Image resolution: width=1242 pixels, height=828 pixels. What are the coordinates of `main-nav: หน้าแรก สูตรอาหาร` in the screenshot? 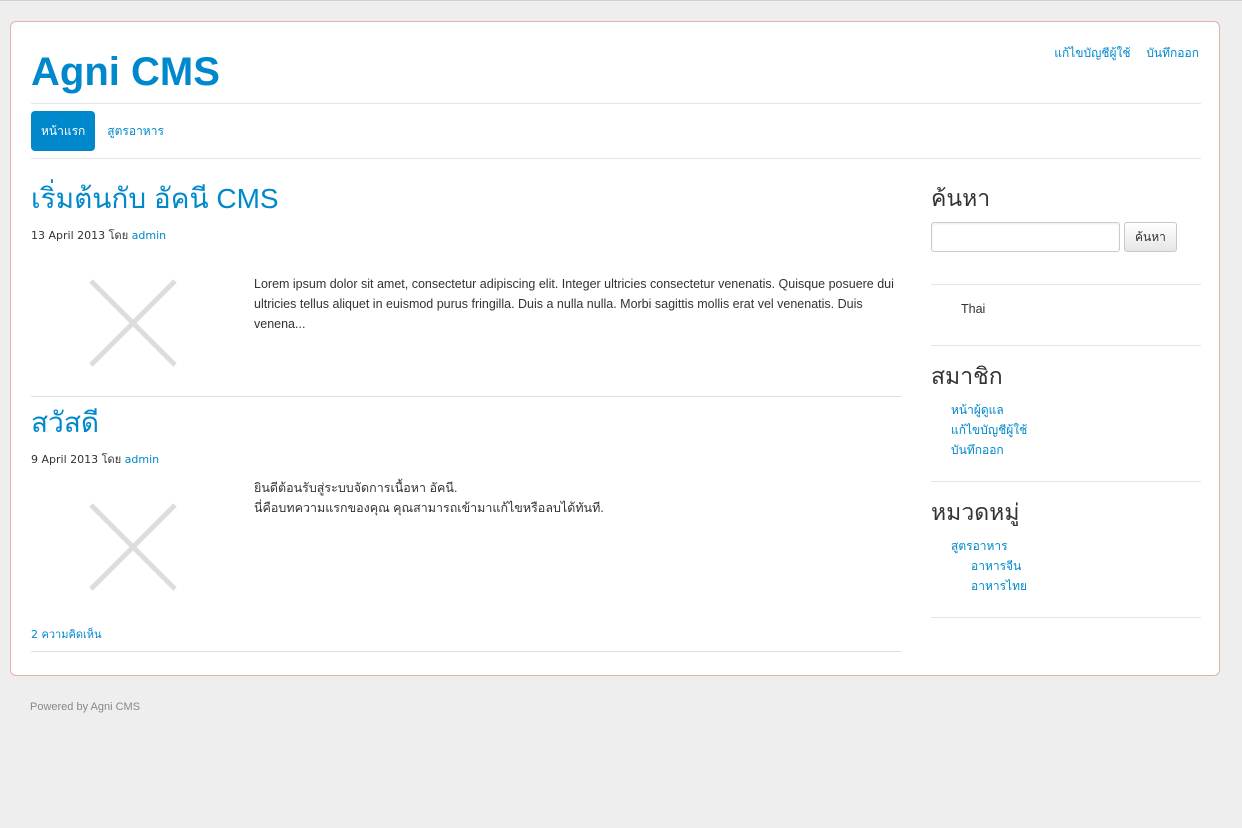 It's located at (102, 131).